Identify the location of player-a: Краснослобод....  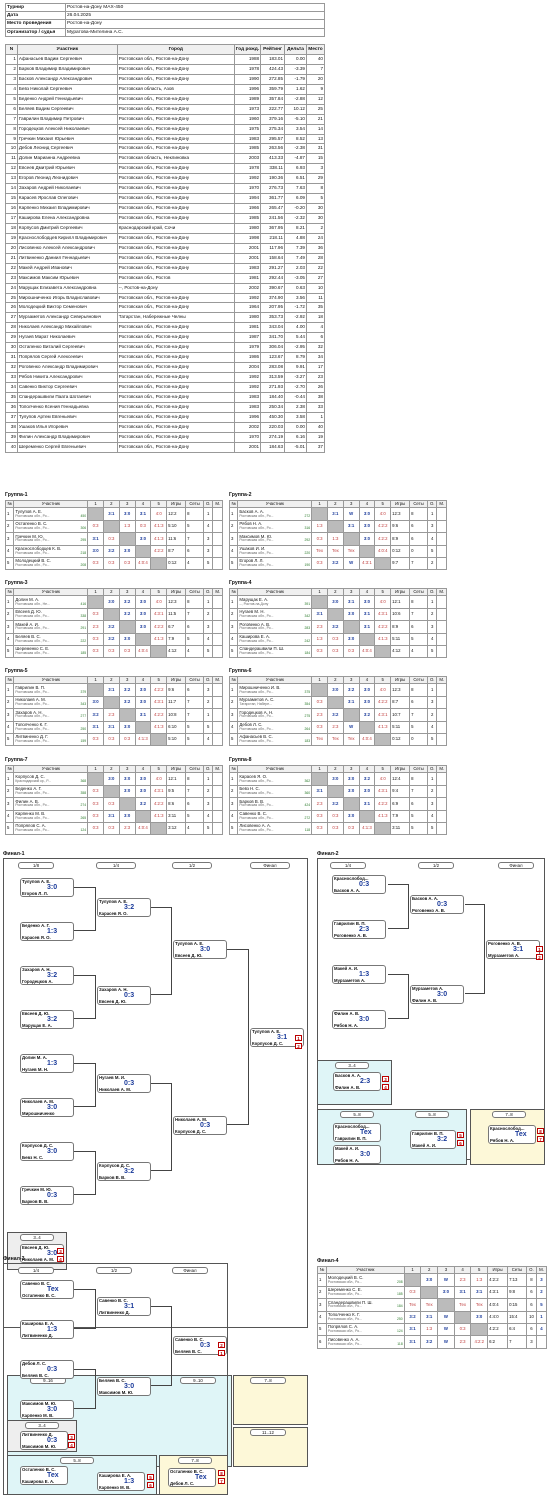
(507, 1128).